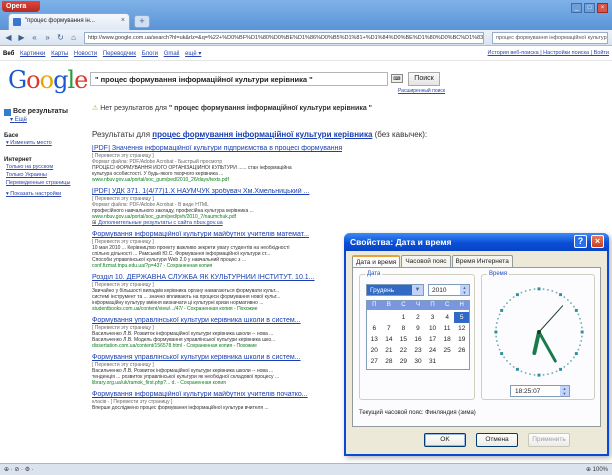 This screenshot has height=475, width=612. Describe the element at coordinates (47, 119) in the screenshot. I see `sidebar-more-link: ▾ Ещё` at that location.